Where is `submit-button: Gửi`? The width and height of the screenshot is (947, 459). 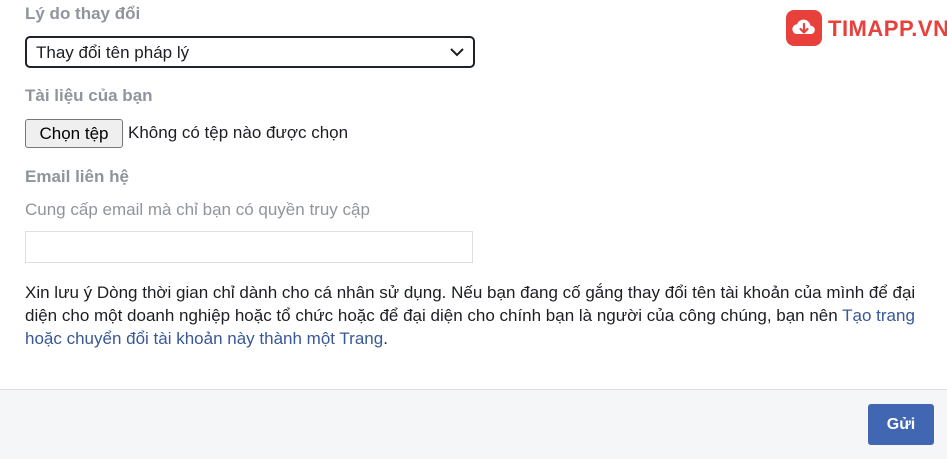 submit-button: Gửi is located at coordinates (901, 424).